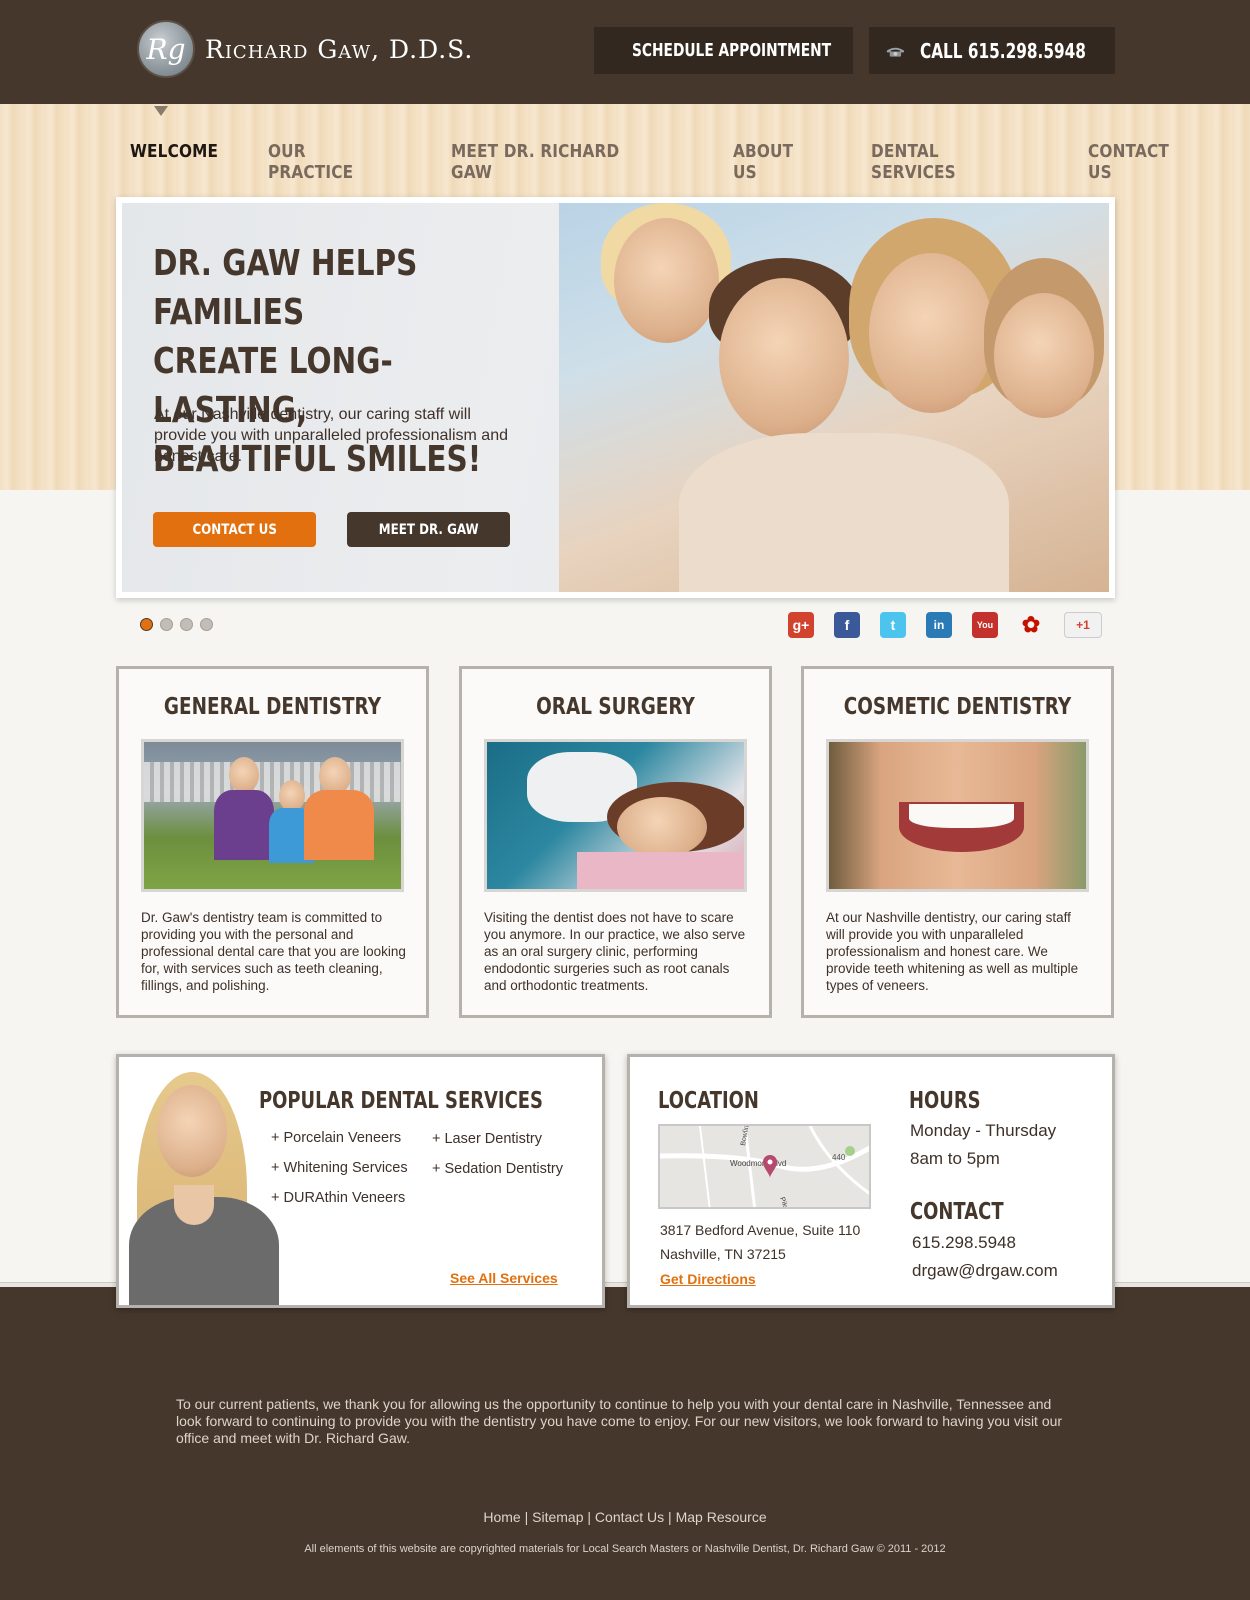 The height and width of the screenshot is (1600, 1250). Describe the element at coordinates (955, 1158) in the screenshot. I see `hours-time: 8am to 5pm` at that location.